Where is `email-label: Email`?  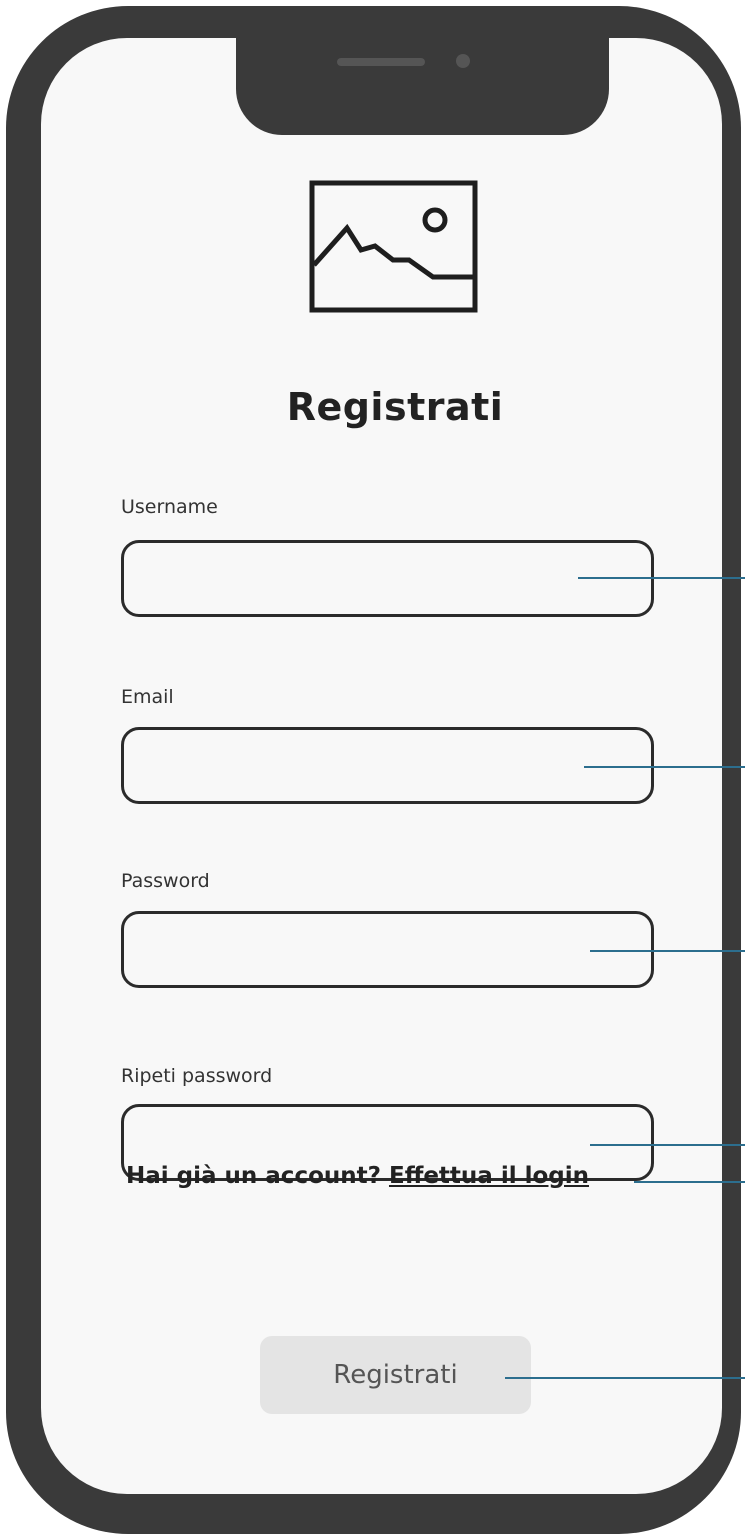 email-label: Email is located at coordinates (147, 697).